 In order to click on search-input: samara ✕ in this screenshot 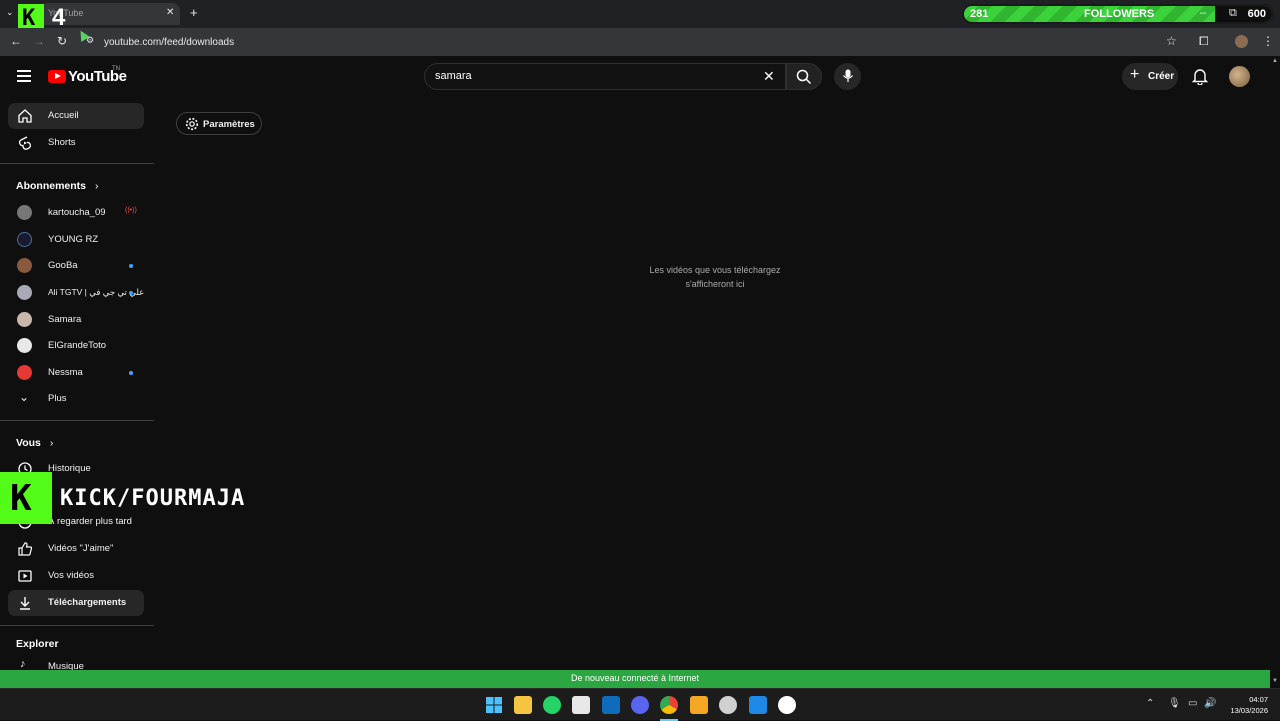, I will do `click(605, 76)`.